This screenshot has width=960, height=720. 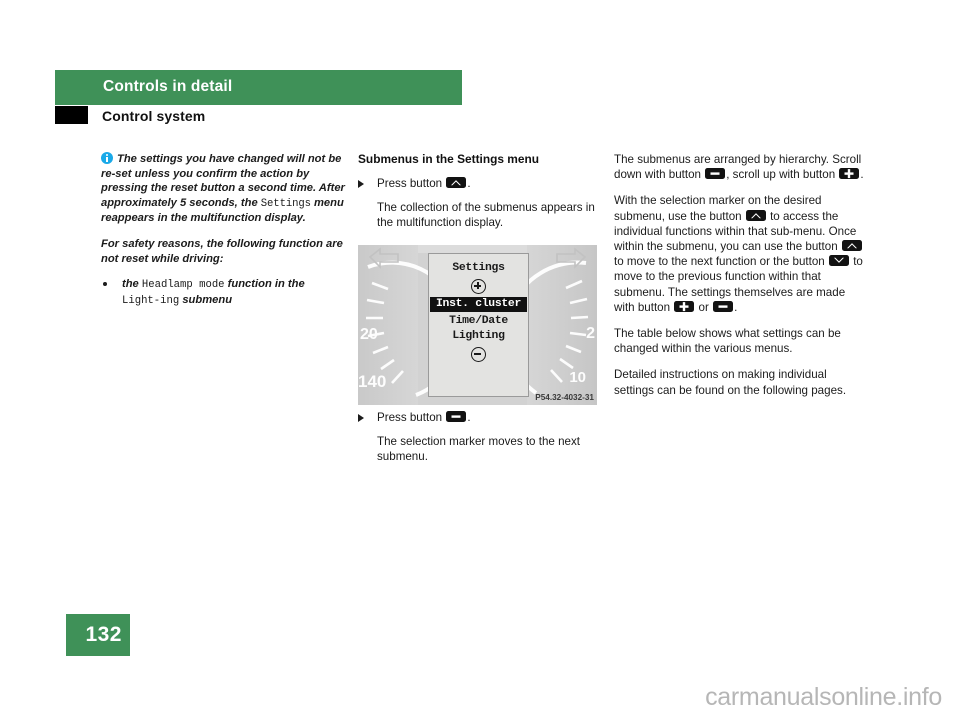 What do you see at coordinates (372, 381) in the screenshot?
I see `speedometer-label-140: 140` at bounding box center [372, 381].